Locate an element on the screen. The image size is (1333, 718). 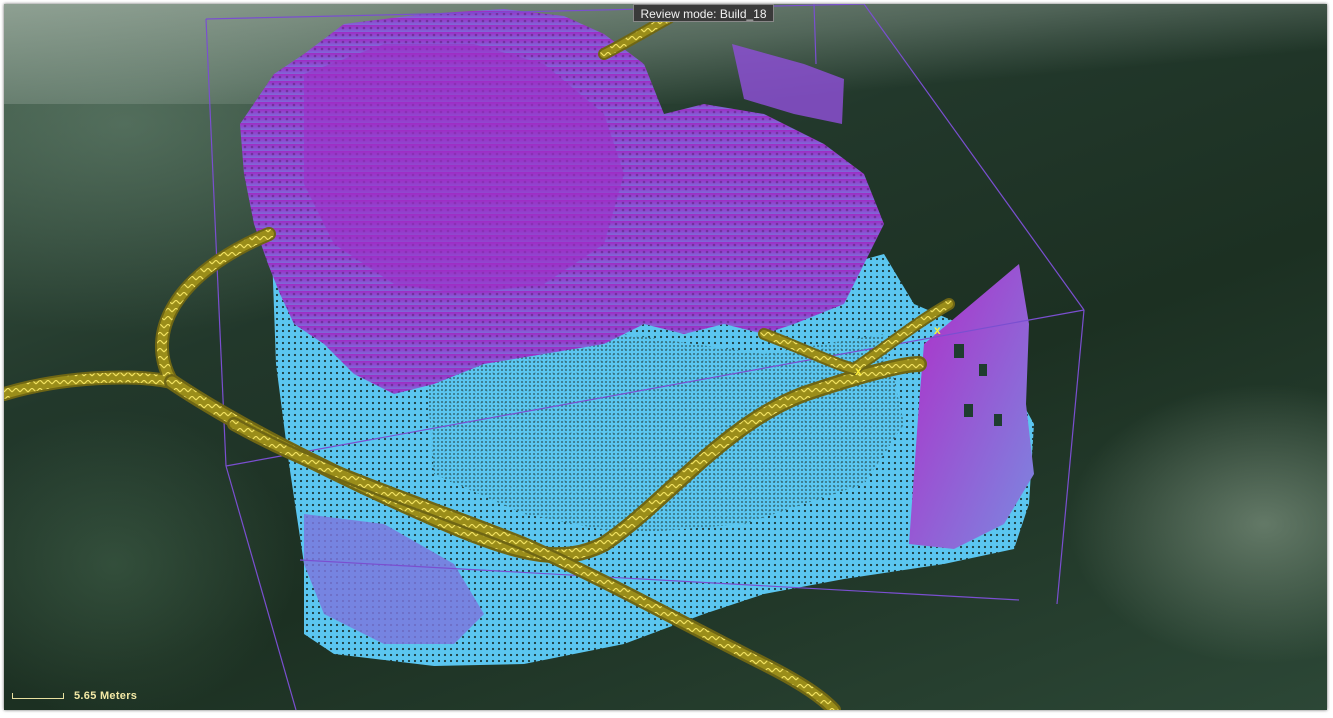
review-mode-banner: Review mode: Build_18 is located at coordinates (703, 13).